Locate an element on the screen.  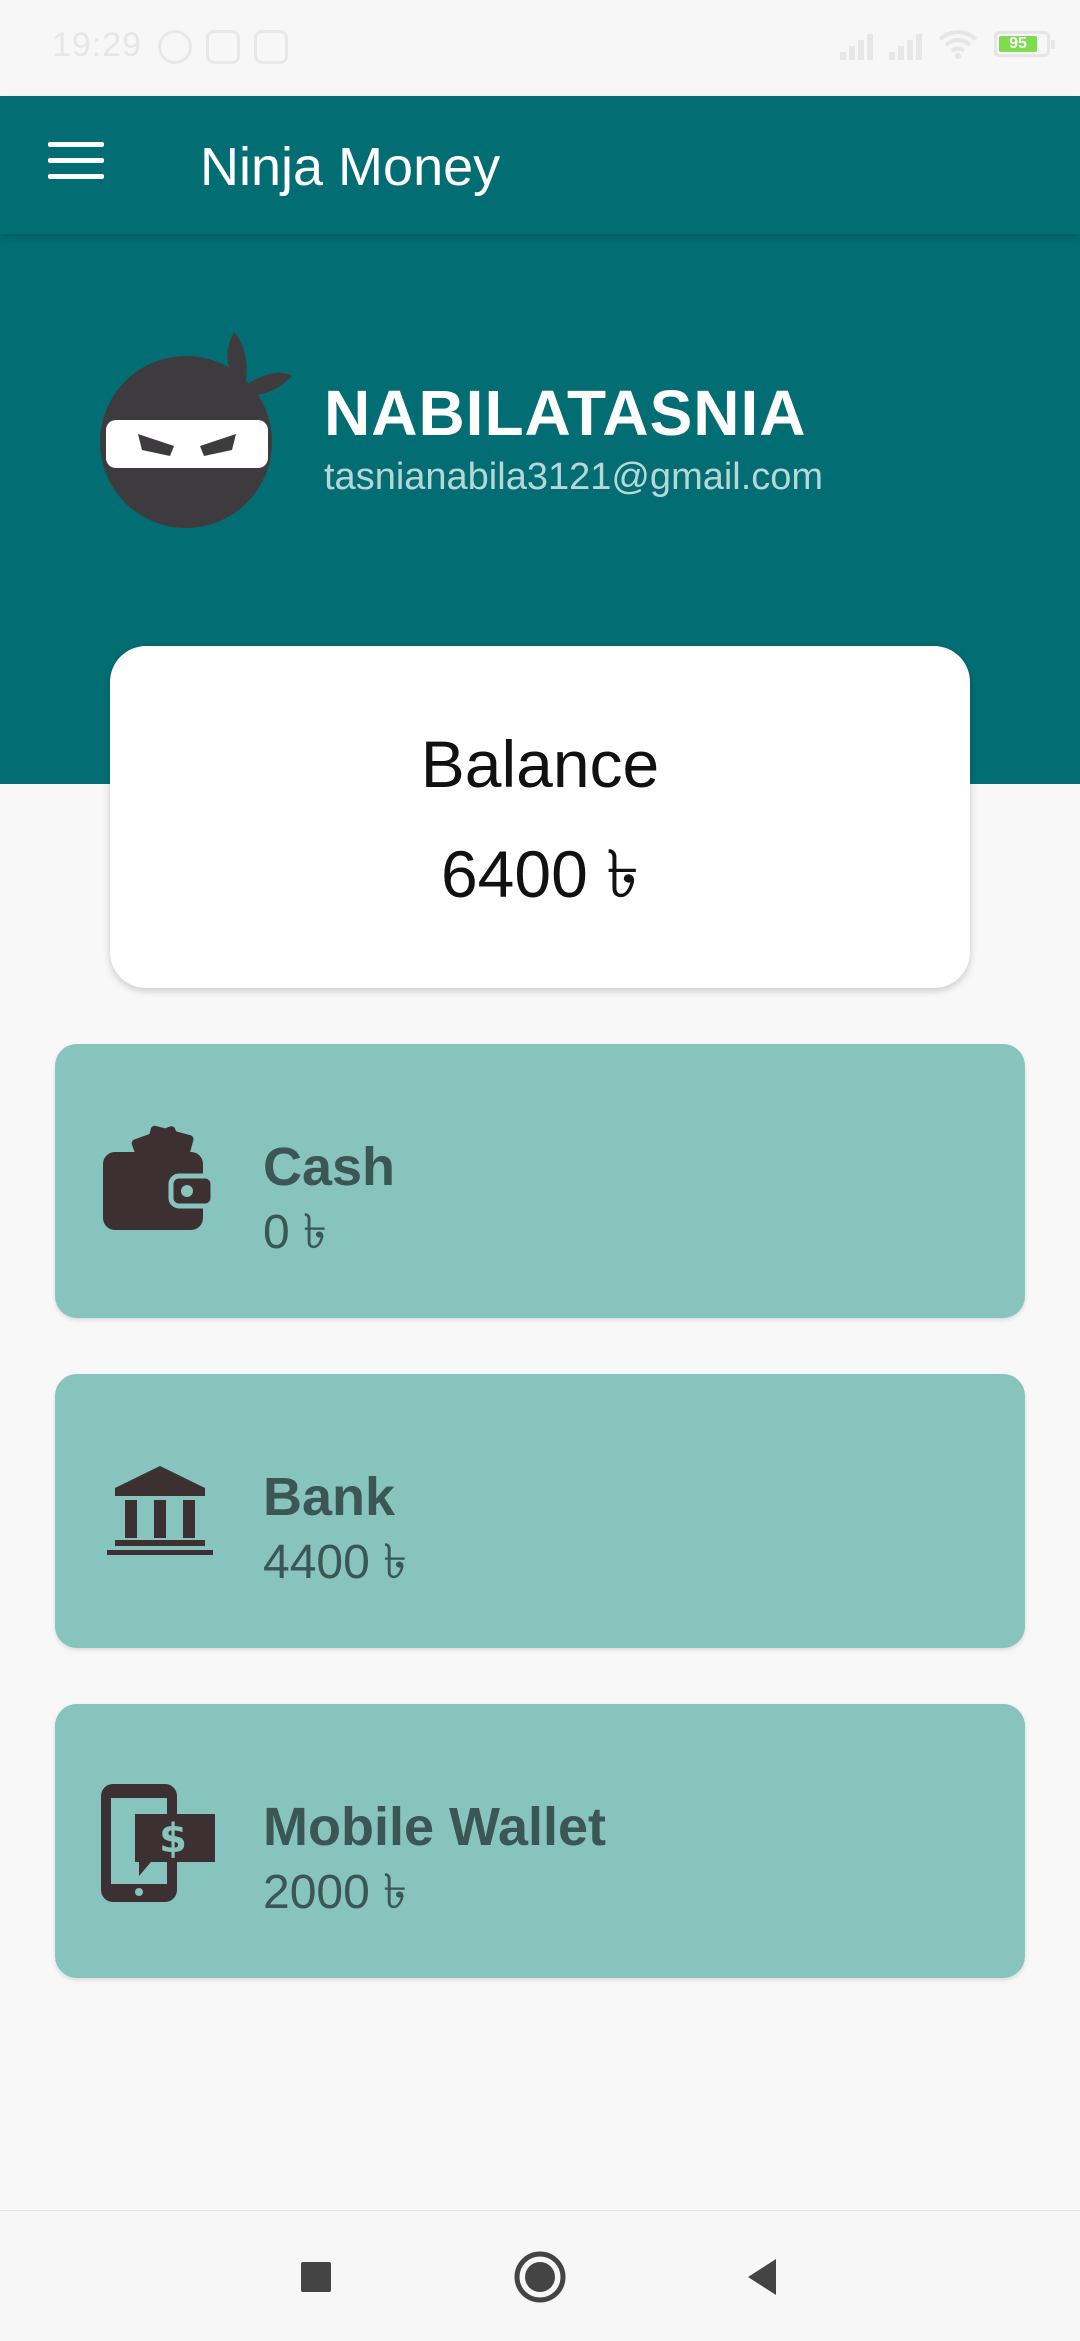
hamburger-menu-icon is located at coordinates (76, 164).